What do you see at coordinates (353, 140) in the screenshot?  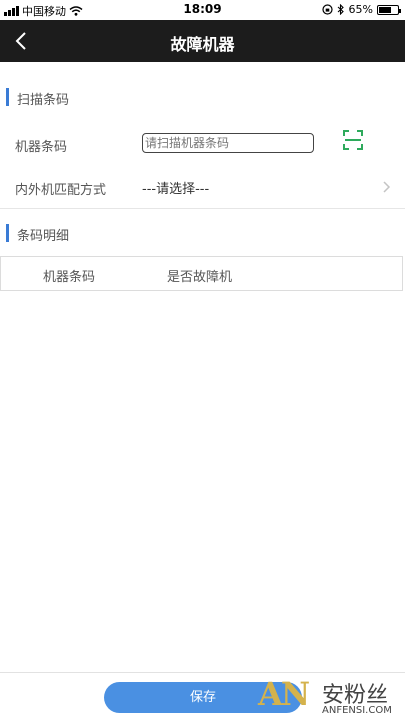 I see `scan-icon` at bounding box center [353, 140].